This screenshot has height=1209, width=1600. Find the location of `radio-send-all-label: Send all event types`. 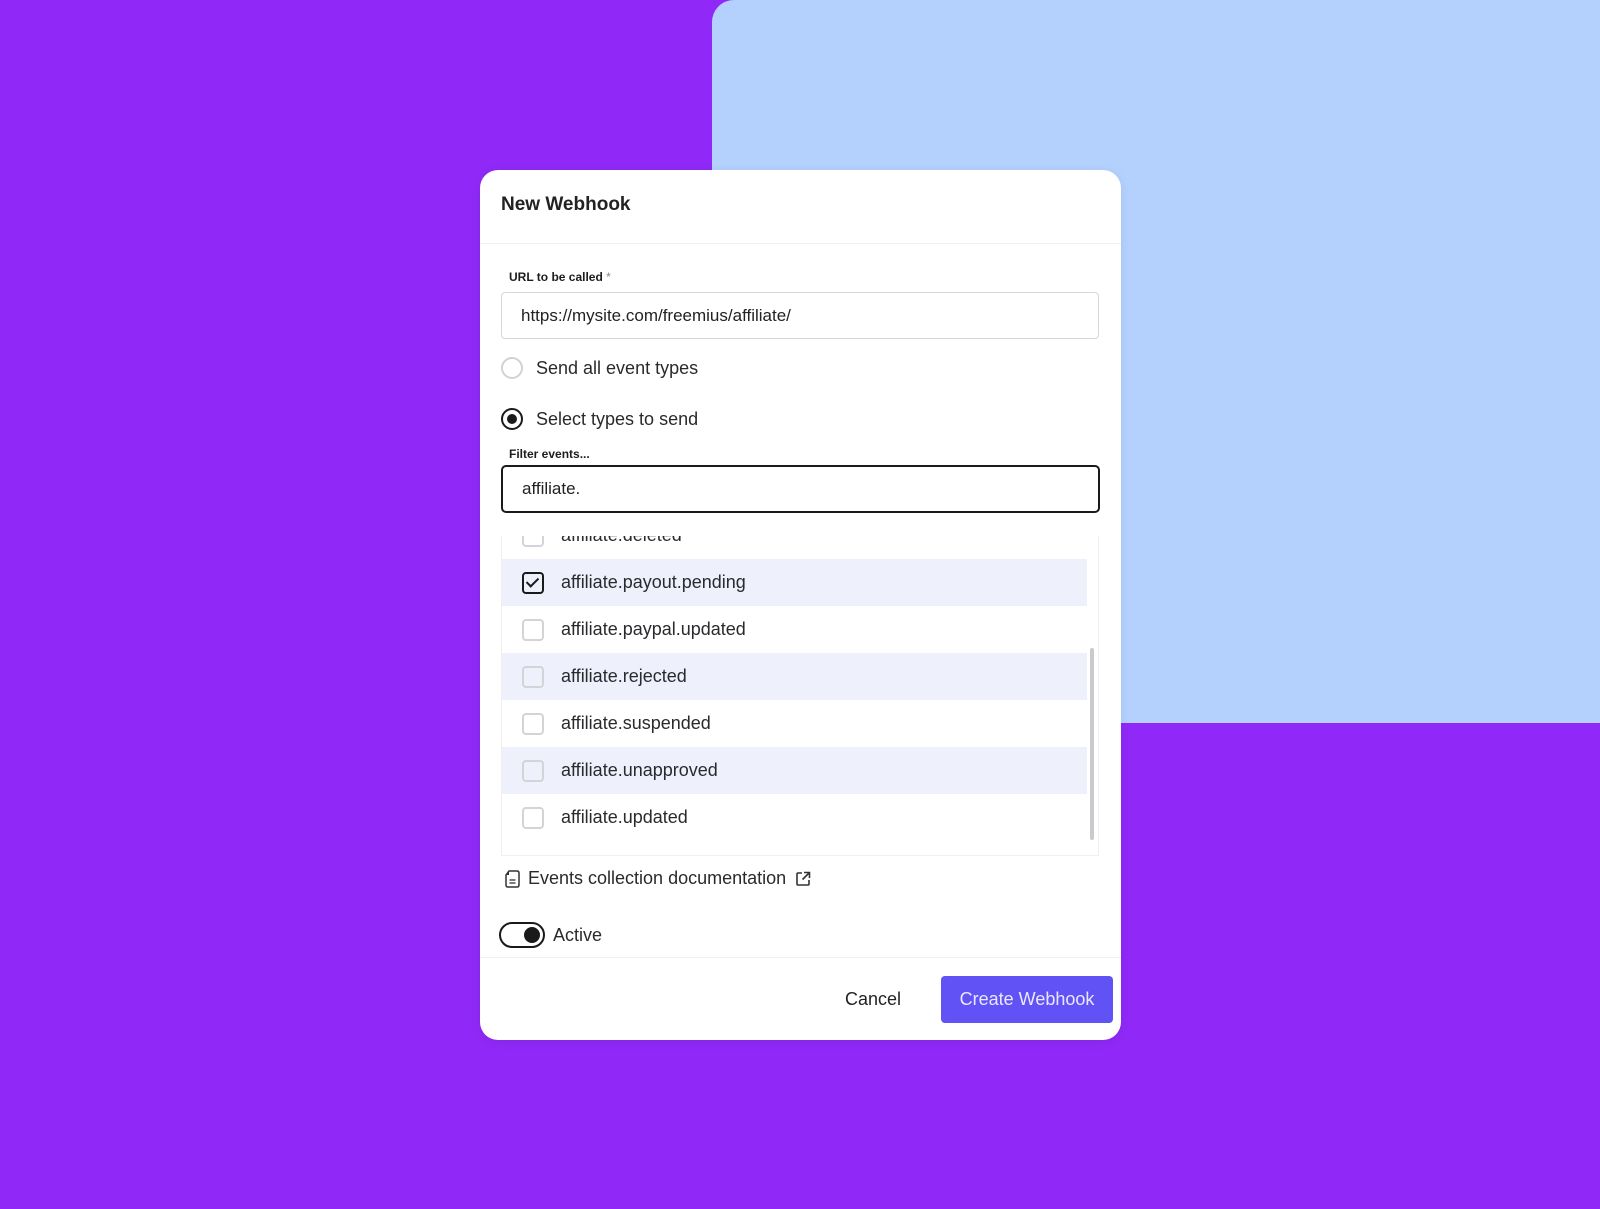

radio-send-all-label: Send all event types is located at coordinates (617, 367).